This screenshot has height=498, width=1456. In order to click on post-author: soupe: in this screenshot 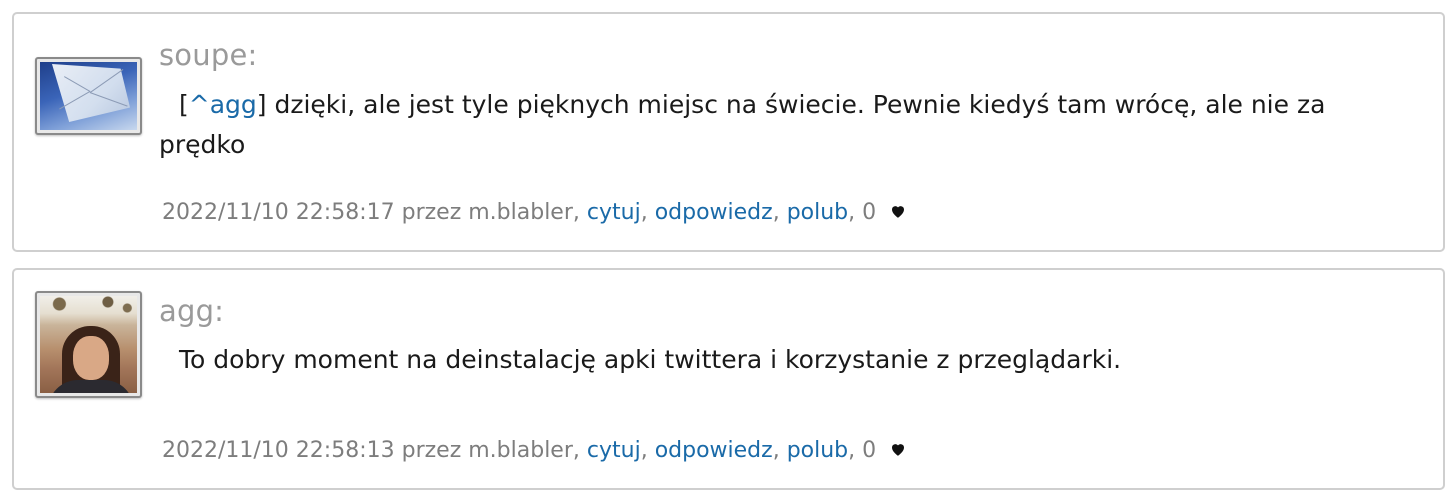, I will do `click(208, 55)`.